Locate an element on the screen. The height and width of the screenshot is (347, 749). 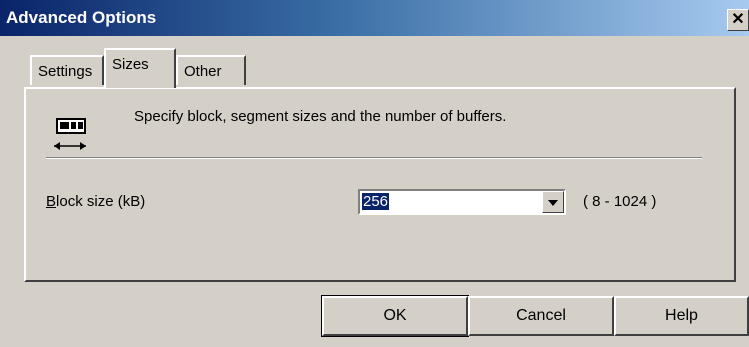
cancel-button-label: Cancel is located at coordinates (541, 315).